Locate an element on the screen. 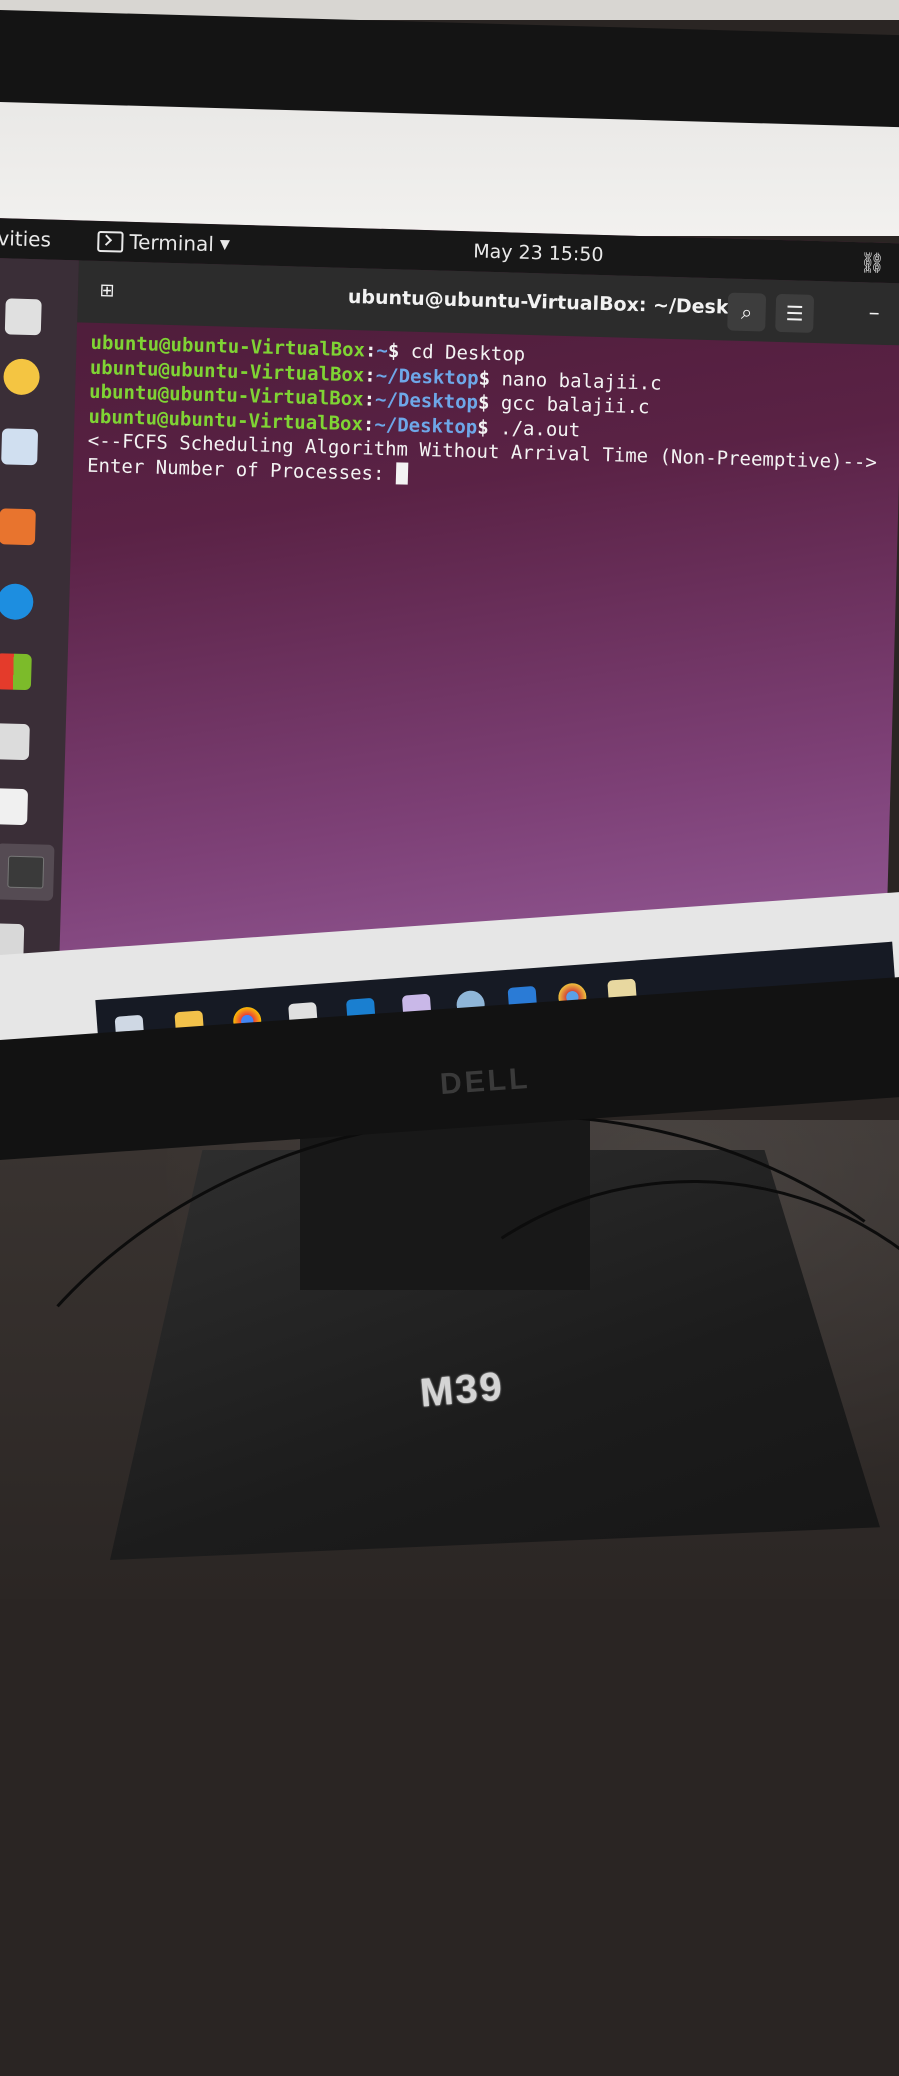  terminal-dock-icon is located at coordinates (27, 872).